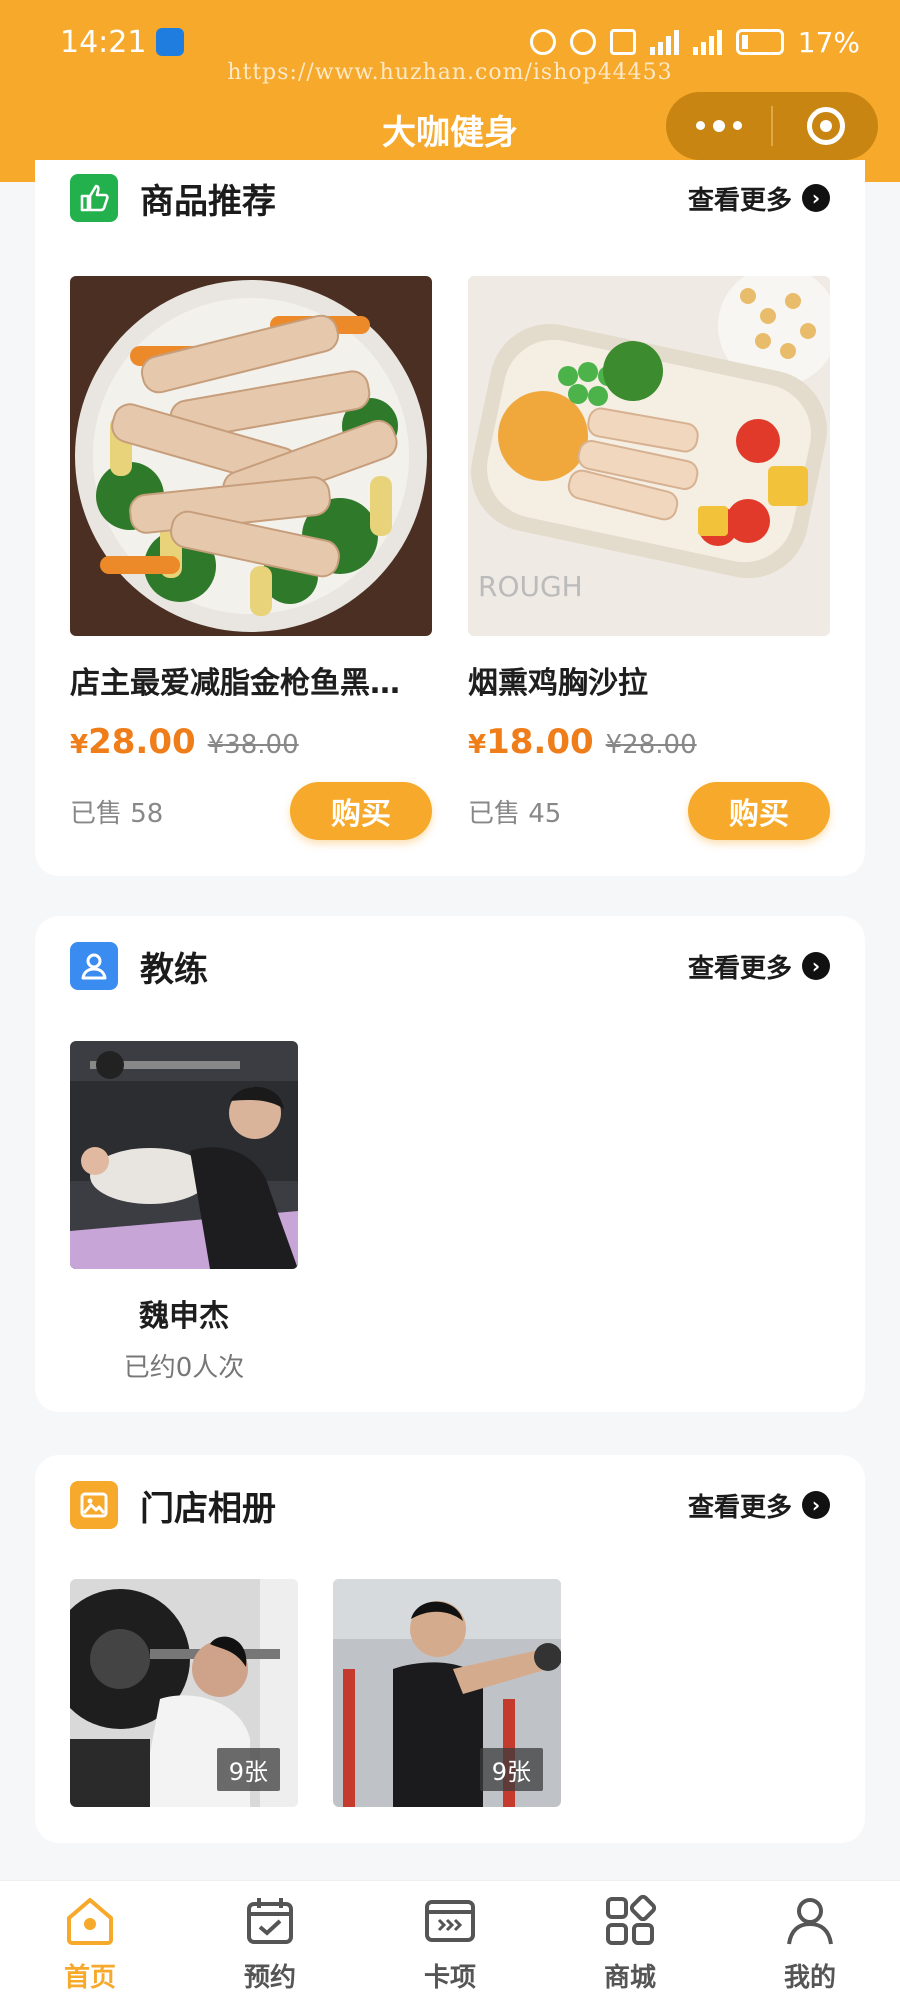  Describe the element at coordinates (828, 42) in the screenshot. I see `battery-level: 17%` at that location.